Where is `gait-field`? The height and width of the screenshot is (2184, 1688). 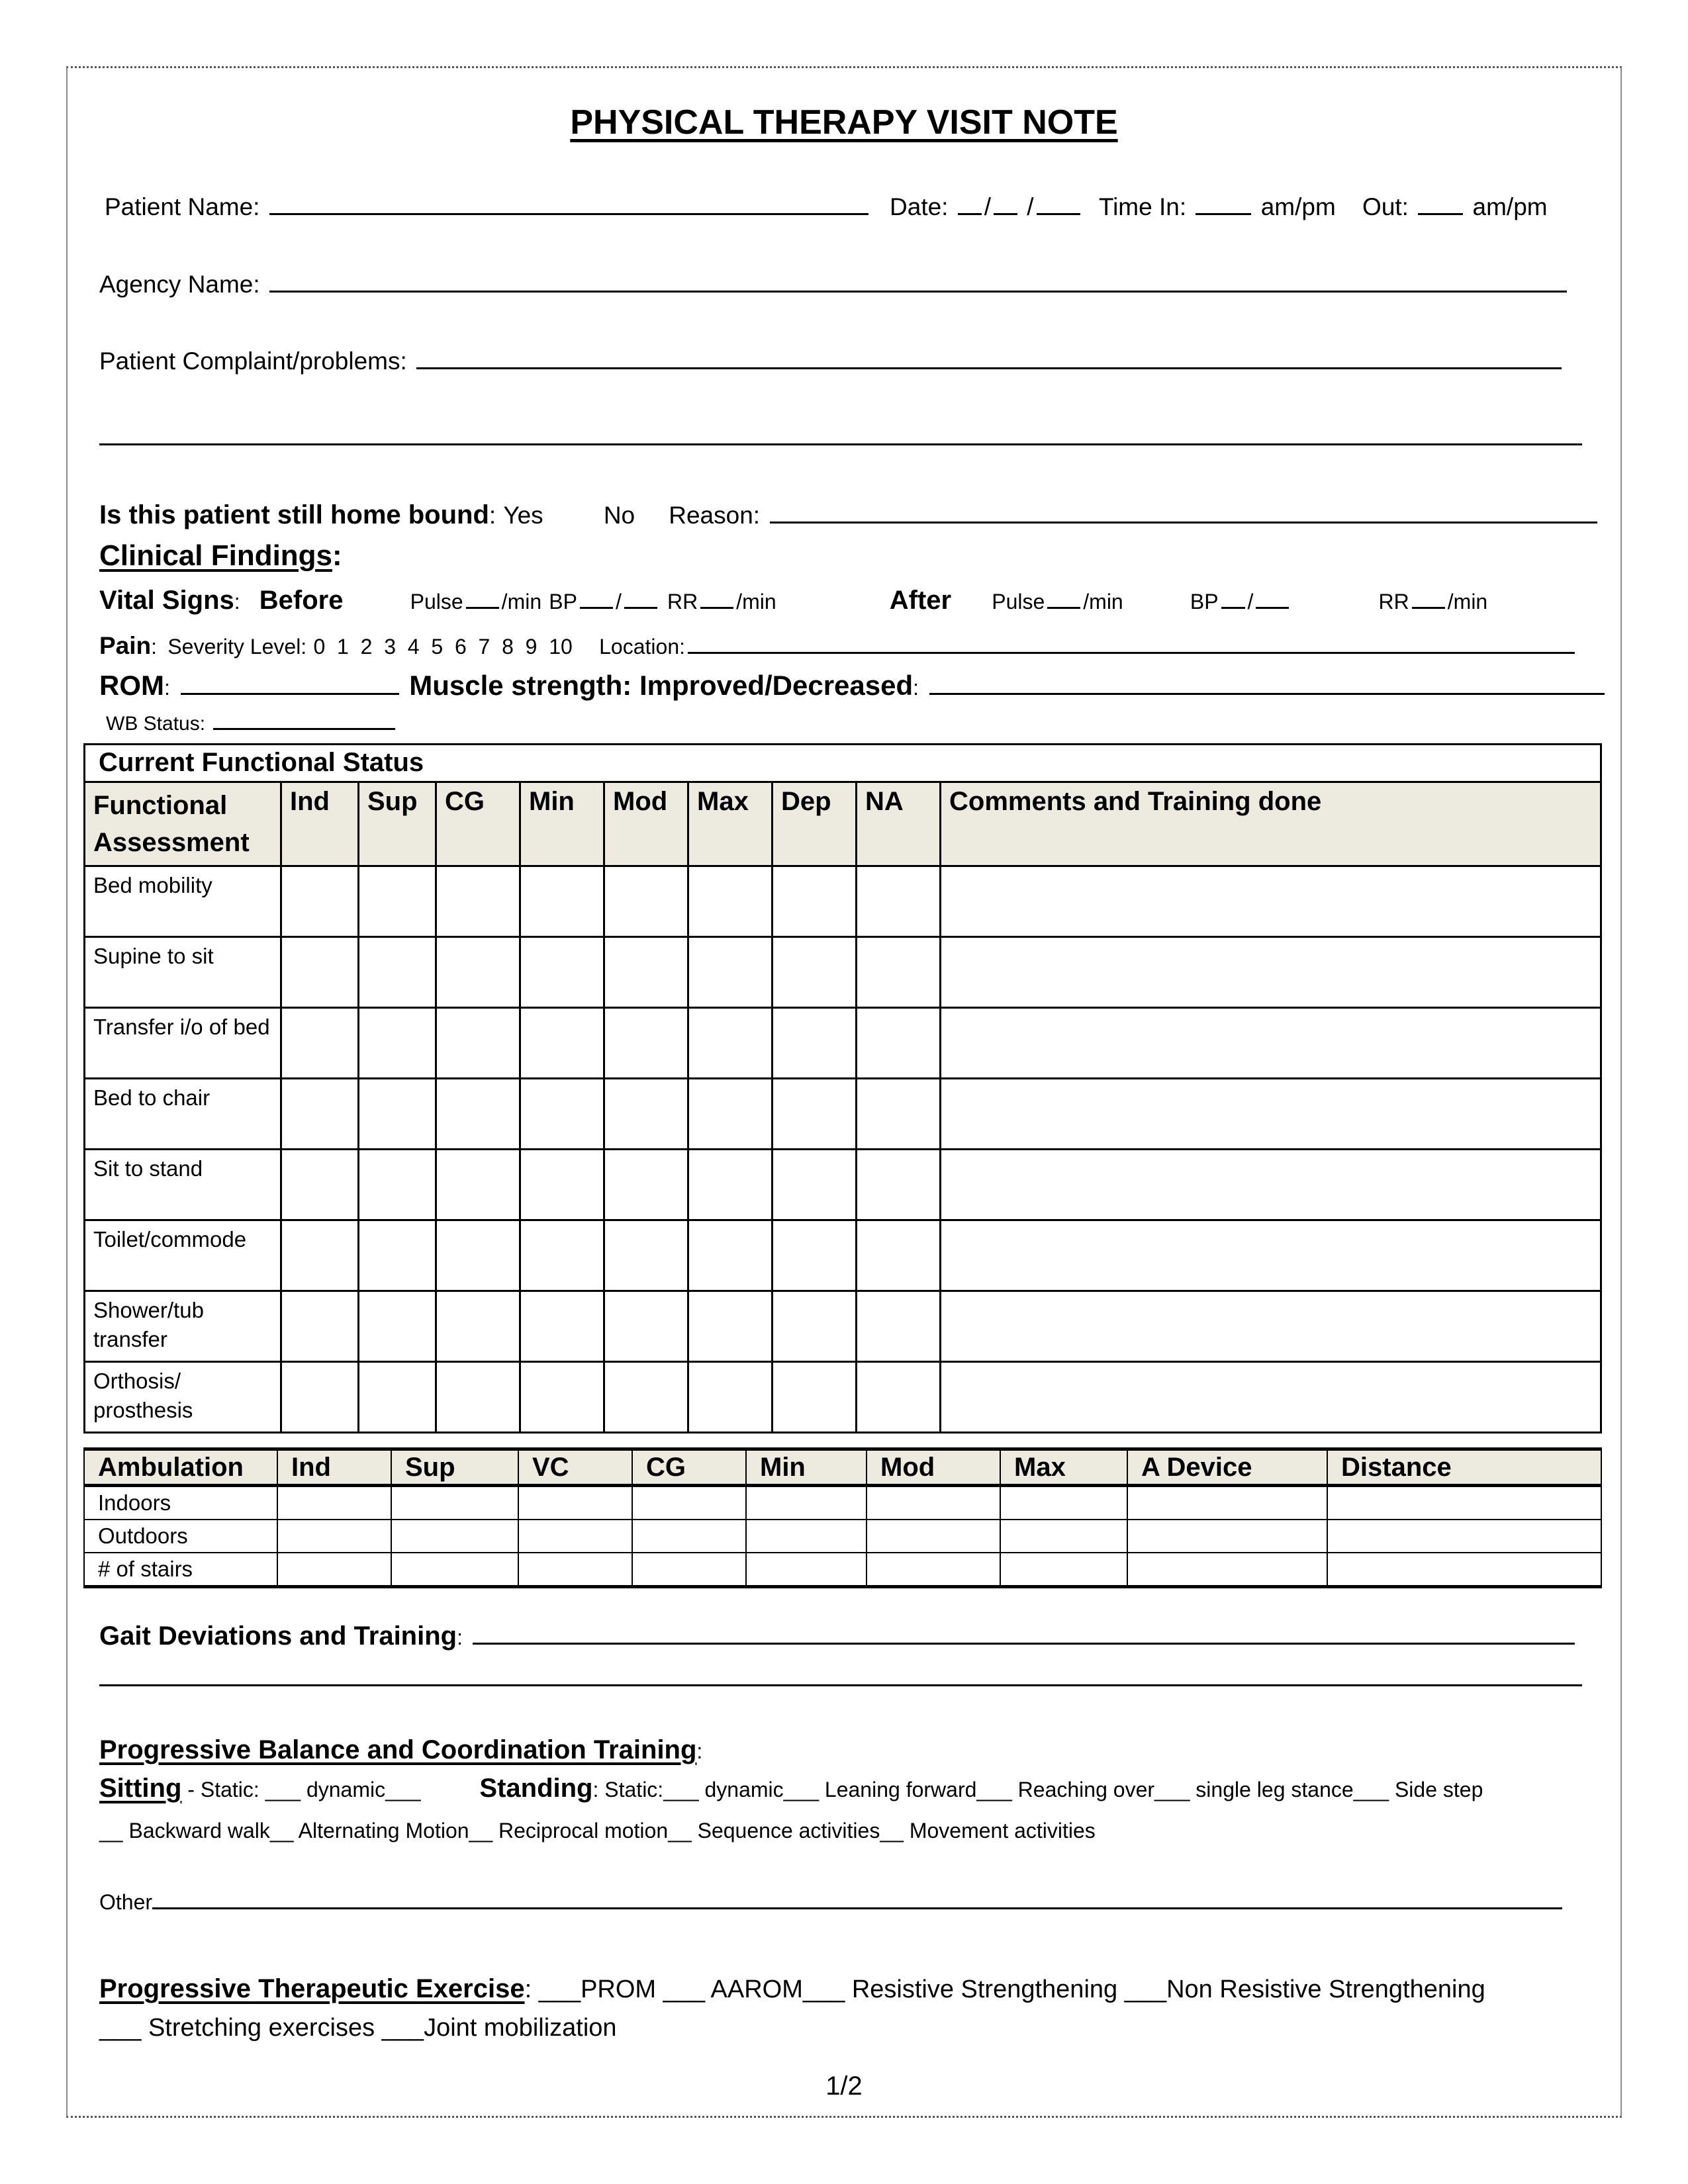
gait-field is located at coordinates (1024, 1630).